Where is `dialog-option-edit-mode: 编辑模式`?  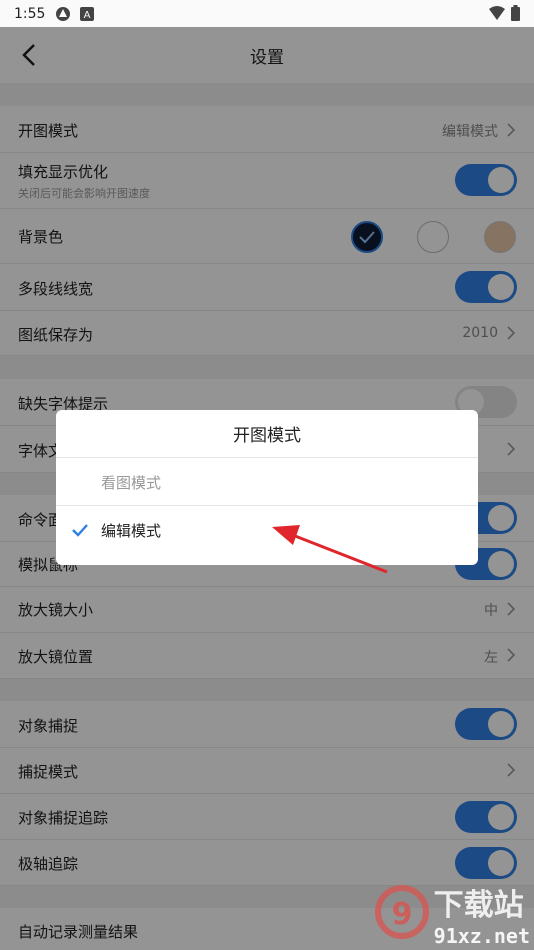
dialog-option-edit-mode: 编辑模式 is located at coordinates (267, 530).